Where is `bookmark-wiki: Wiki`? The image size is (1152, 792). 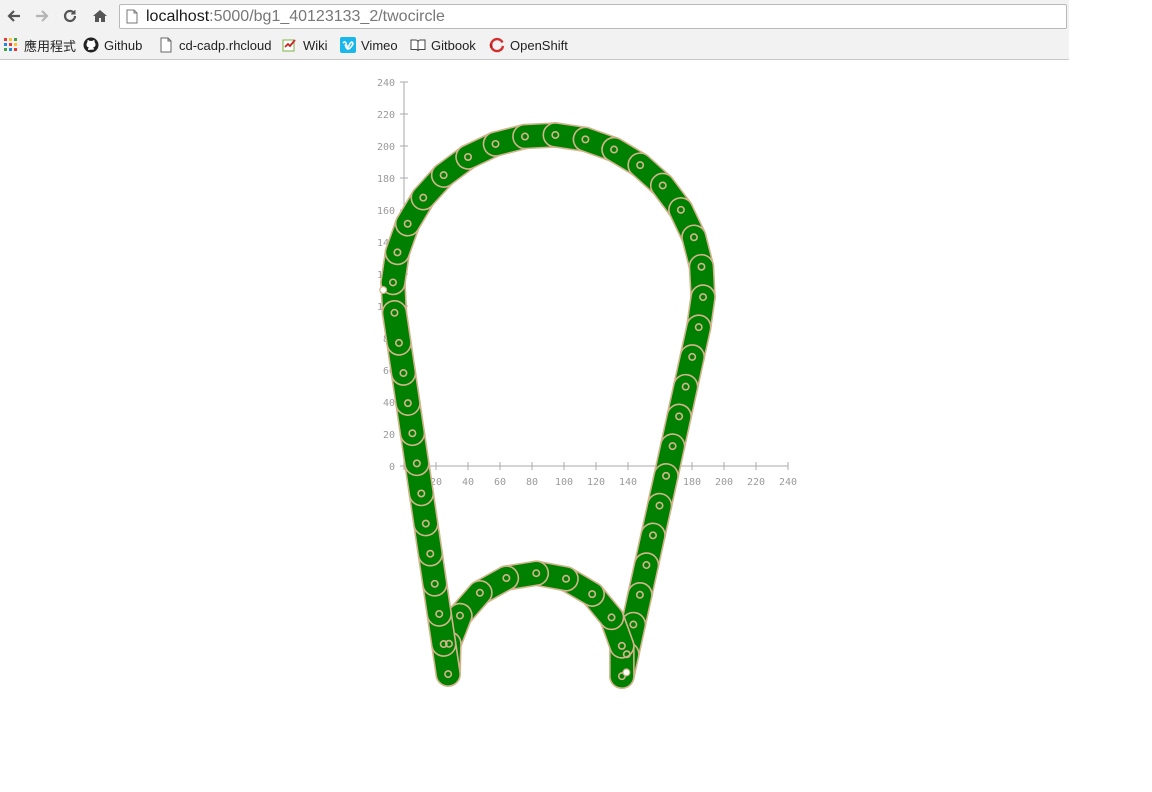
bookmark-wiki: Wiki is located at coordinates (305, 45).